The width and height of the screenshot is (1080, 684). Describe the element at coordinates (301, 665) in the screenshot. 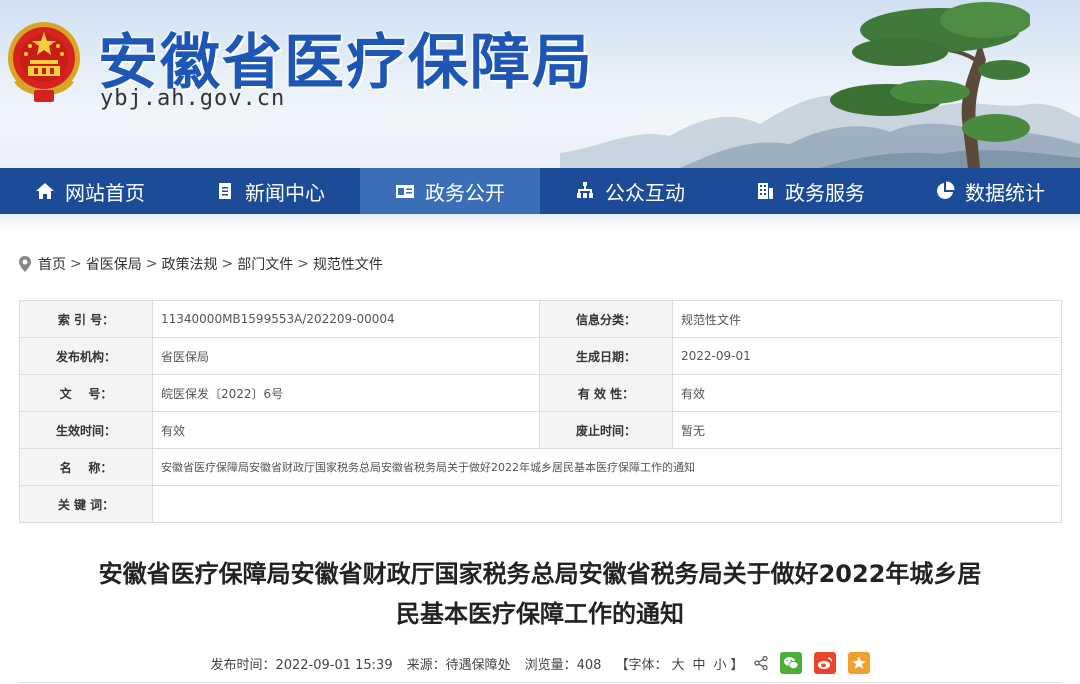

I see `publish-time: 发布时间：2022-09-01 15:39` at that location.